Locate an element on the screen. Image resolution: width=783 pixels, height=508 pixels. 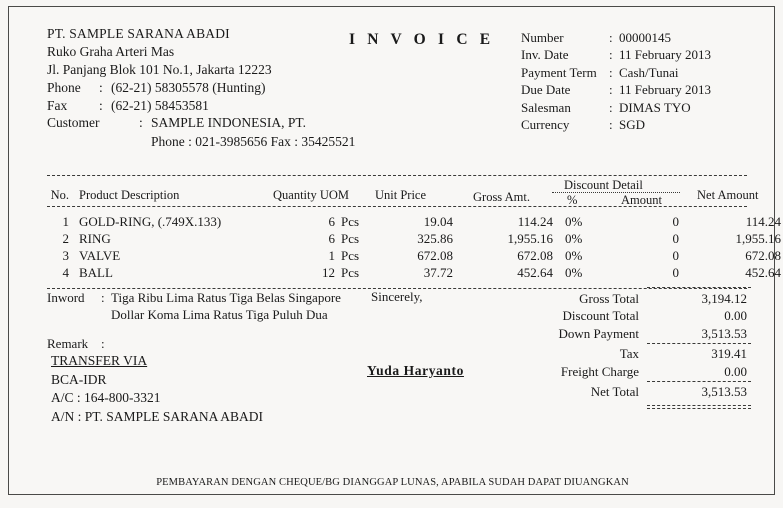
cell-gross: 672.08 is located at coordinates (535, 255).